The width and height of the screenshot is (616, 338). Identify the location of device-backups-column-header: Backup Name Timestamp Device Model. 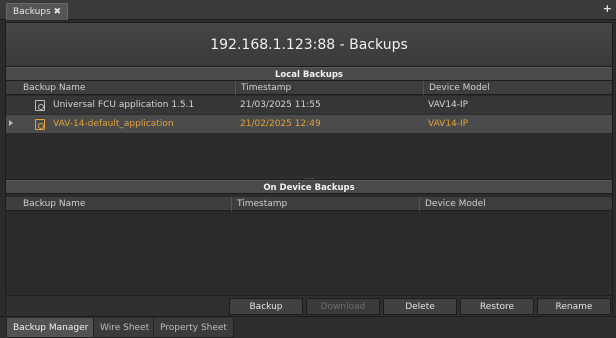
(309, 204).